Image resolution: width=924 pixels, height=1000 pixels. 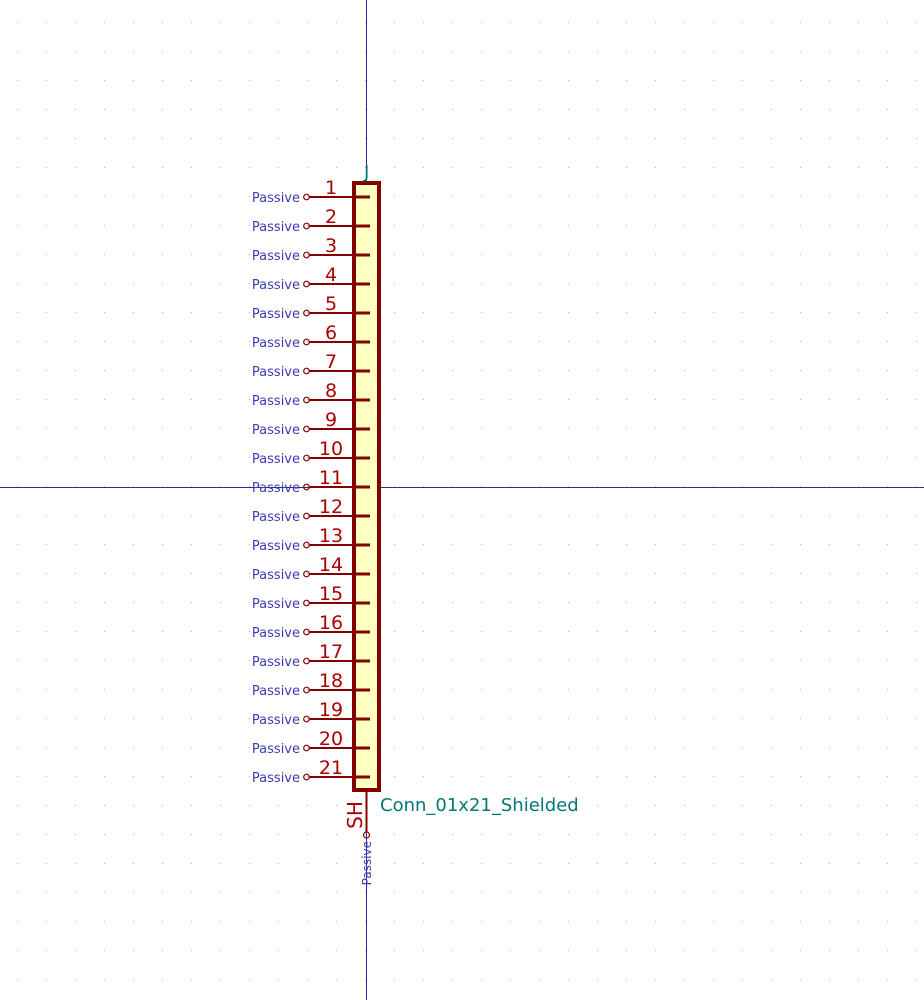 What do you see at coordinates (358, 838) in the screenshot?
I see `shield-pin: SH Passive` at bounding box center [358, 838].